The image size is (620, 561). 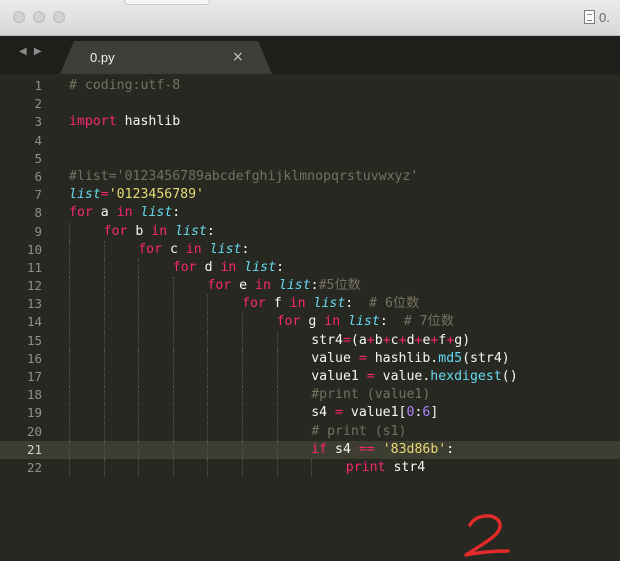 I want to click on code-token: (), so click(x=509, y=376).